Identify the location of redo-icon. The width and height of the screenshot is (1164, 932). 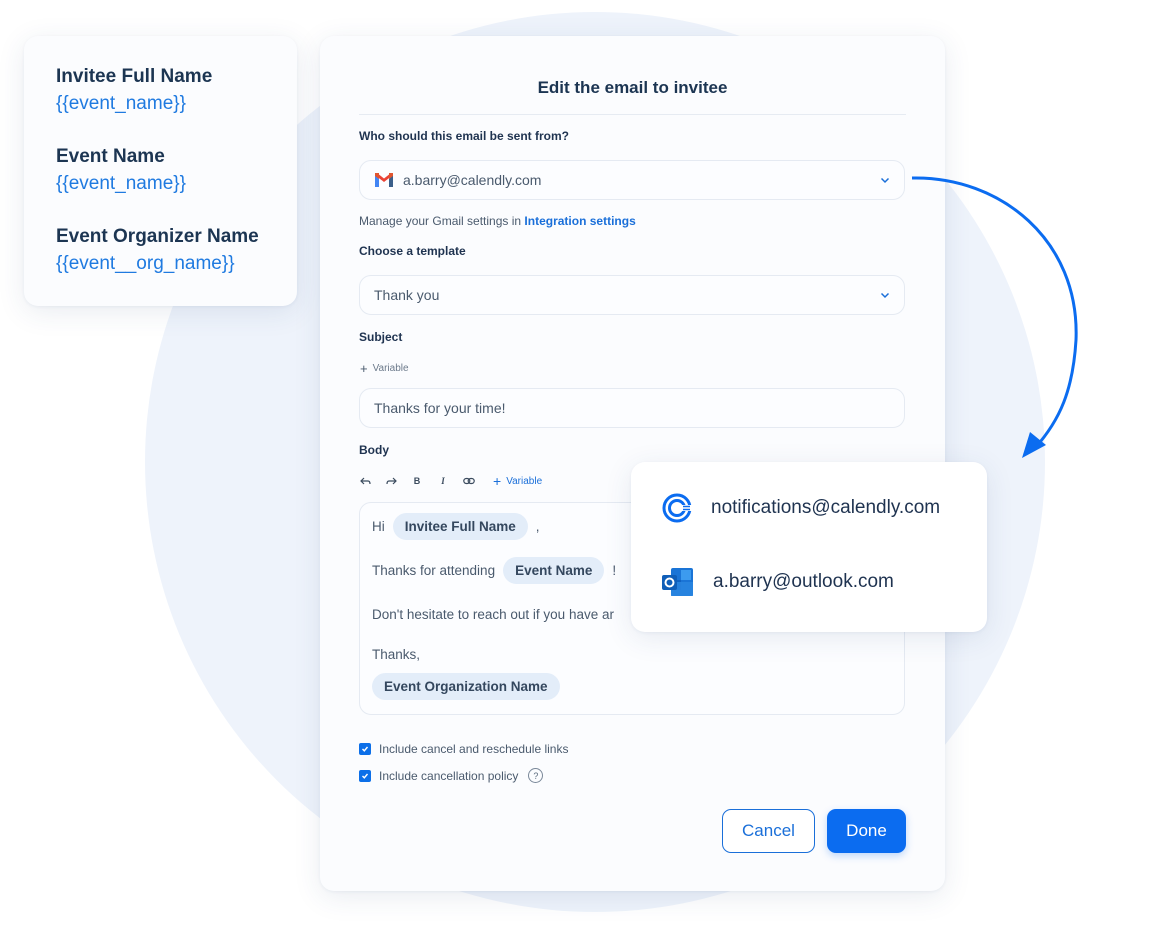
(391, 481).